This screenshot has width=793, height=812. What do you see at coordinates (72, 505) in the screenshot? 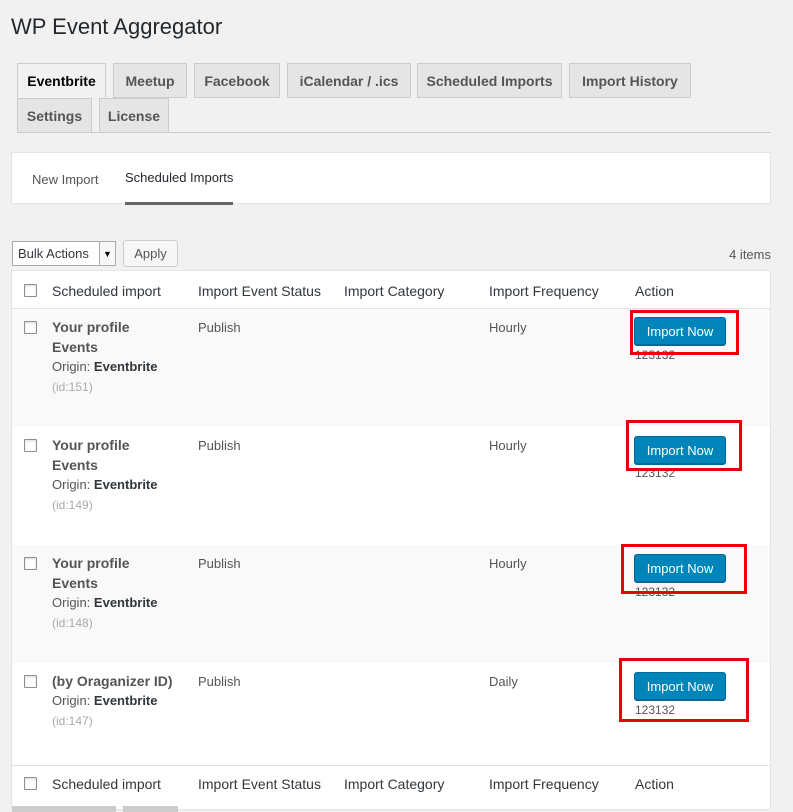
I see `import-id: (id:149)` at bounding box center [72, 505].